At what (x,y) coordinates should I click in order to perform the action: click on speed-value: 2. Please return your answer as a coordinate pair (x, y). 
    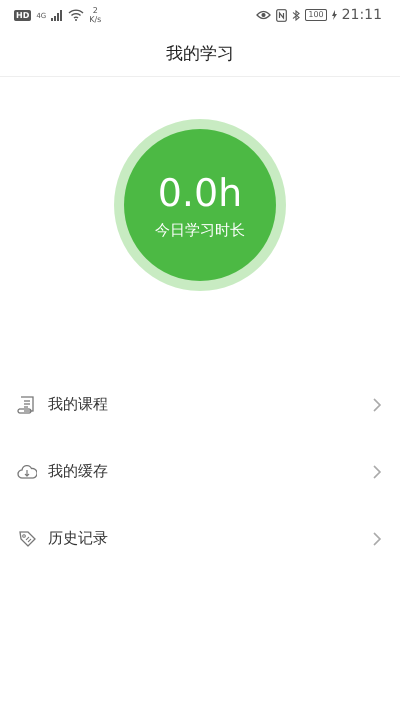
    Looking at the image, I should click on (95, 10).